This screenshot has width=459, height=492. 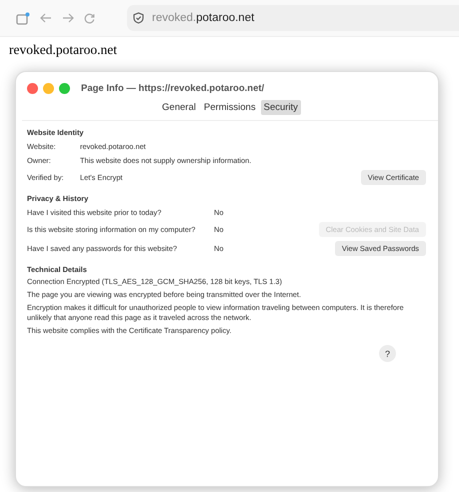 I want to click on zoom-button, so click(x=64, y=88).